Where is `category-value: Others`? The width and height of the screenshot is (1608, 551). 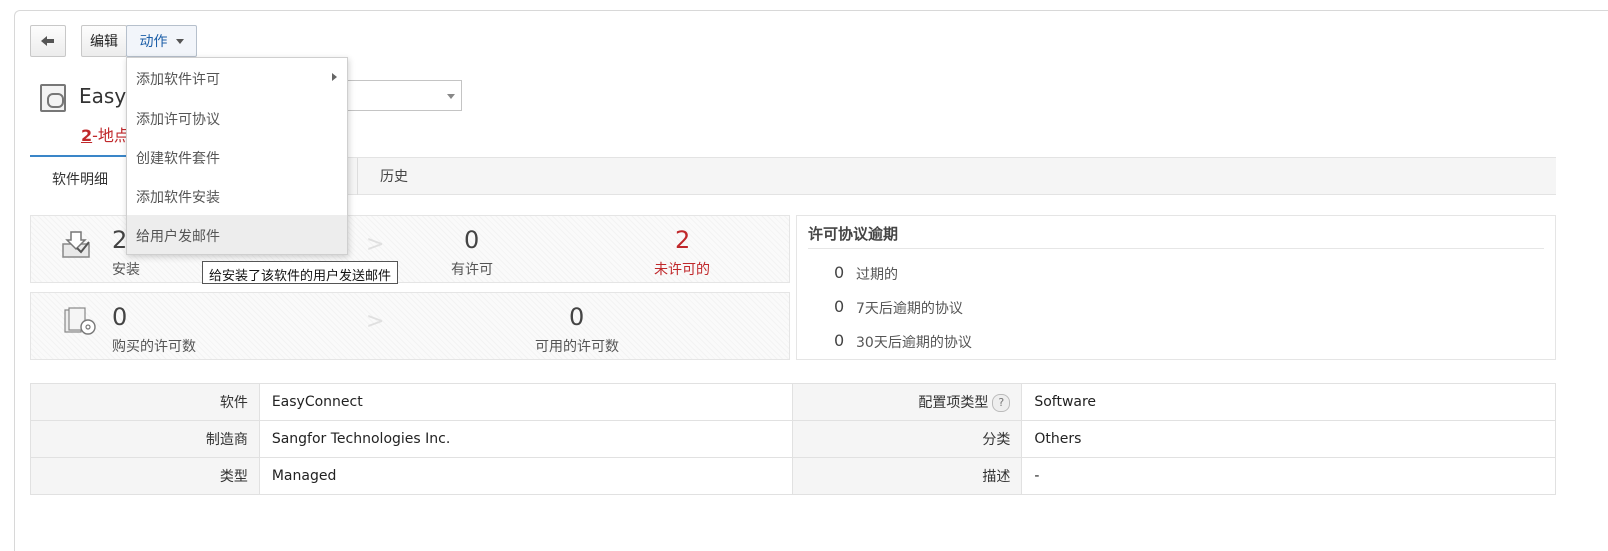
category-value: Others is located at coordinates (1288, 439).